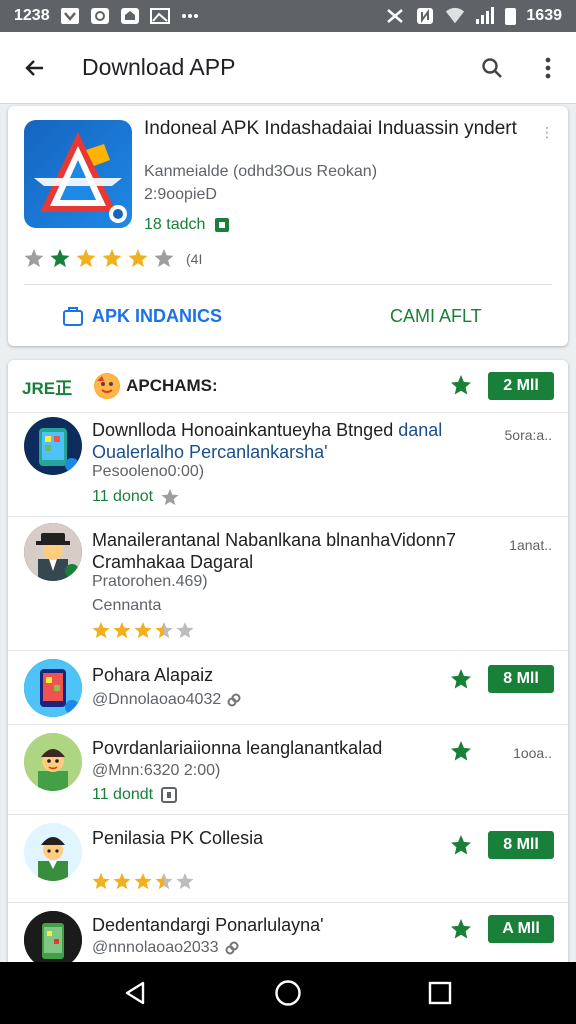 The height and width of the screenshot is (1024, 576). What do you see at coordinates (288, 284) in the screenshot?
I see `divider` at bounding box center [288, 284].